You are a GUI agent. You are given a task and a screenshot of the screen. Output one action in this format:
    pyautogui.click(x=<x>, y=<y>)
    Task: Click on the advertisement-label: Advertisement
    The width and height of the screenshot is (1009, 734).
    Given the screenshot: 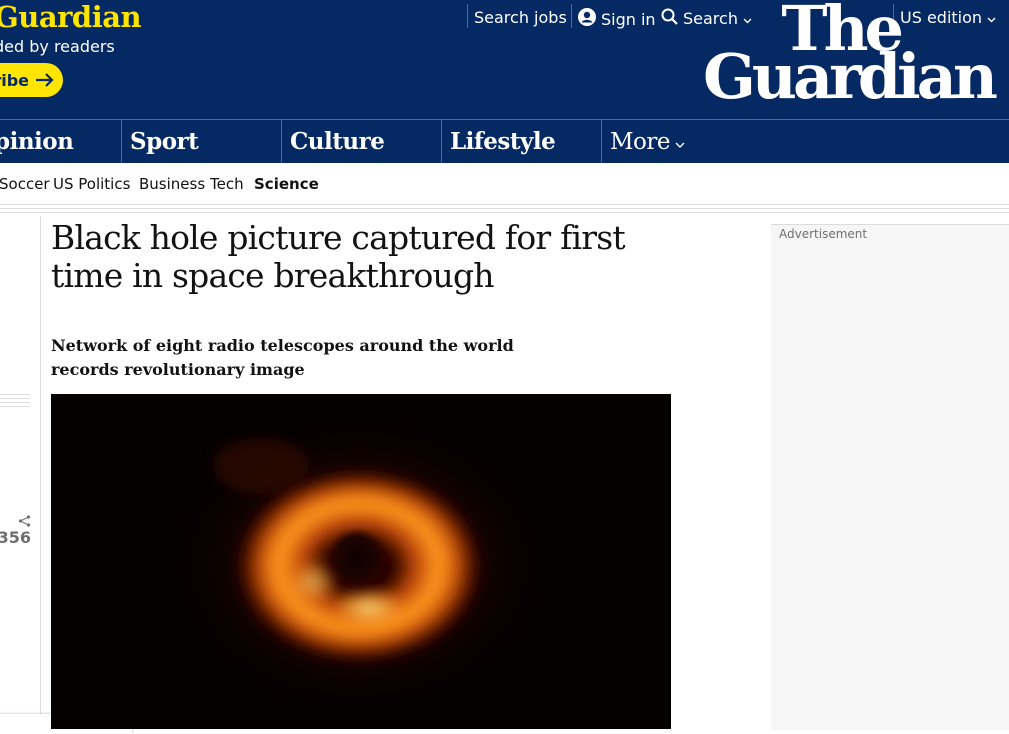 What is the action you would take?
    pyautogui.click(x=823, y=234)
    